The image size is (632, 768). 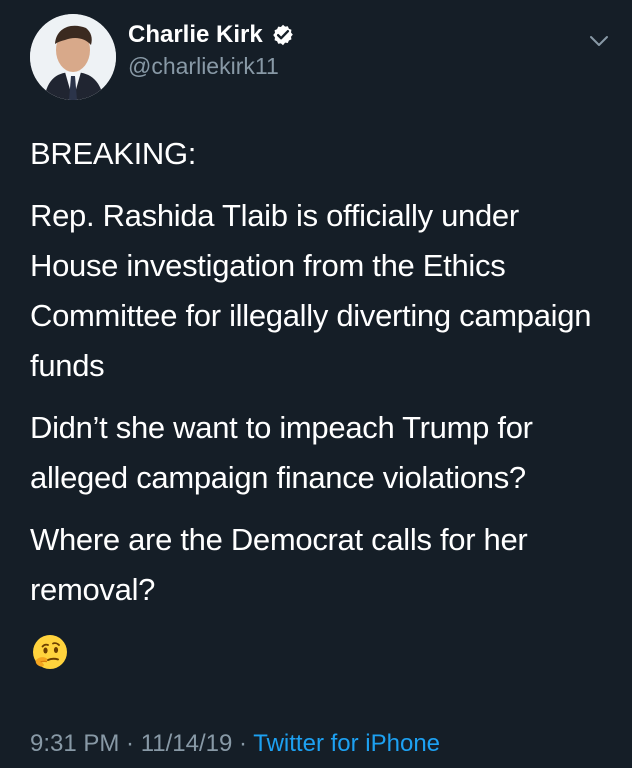 What do you see at coordinates (131, 743) in the screenshot?
I see `tweet-timestamp: 9:31 PM · 11/14/19` at bounding box center [131, 743].